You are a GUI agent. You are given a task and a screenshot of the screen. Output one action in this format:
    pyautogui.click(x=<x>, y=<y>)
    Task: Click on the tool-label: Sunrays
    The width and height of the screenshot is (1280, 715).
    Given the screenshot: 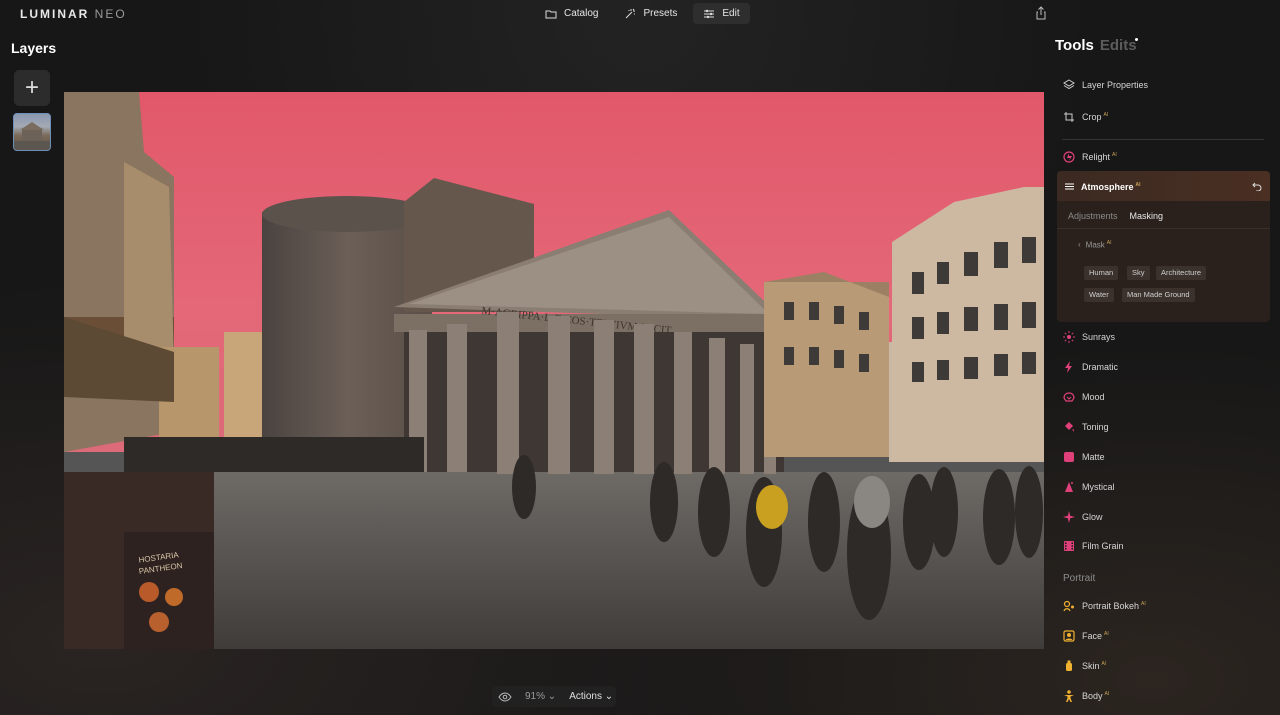 What is the action you would take?
    pyautogui.click(x=1099, y=337)
    